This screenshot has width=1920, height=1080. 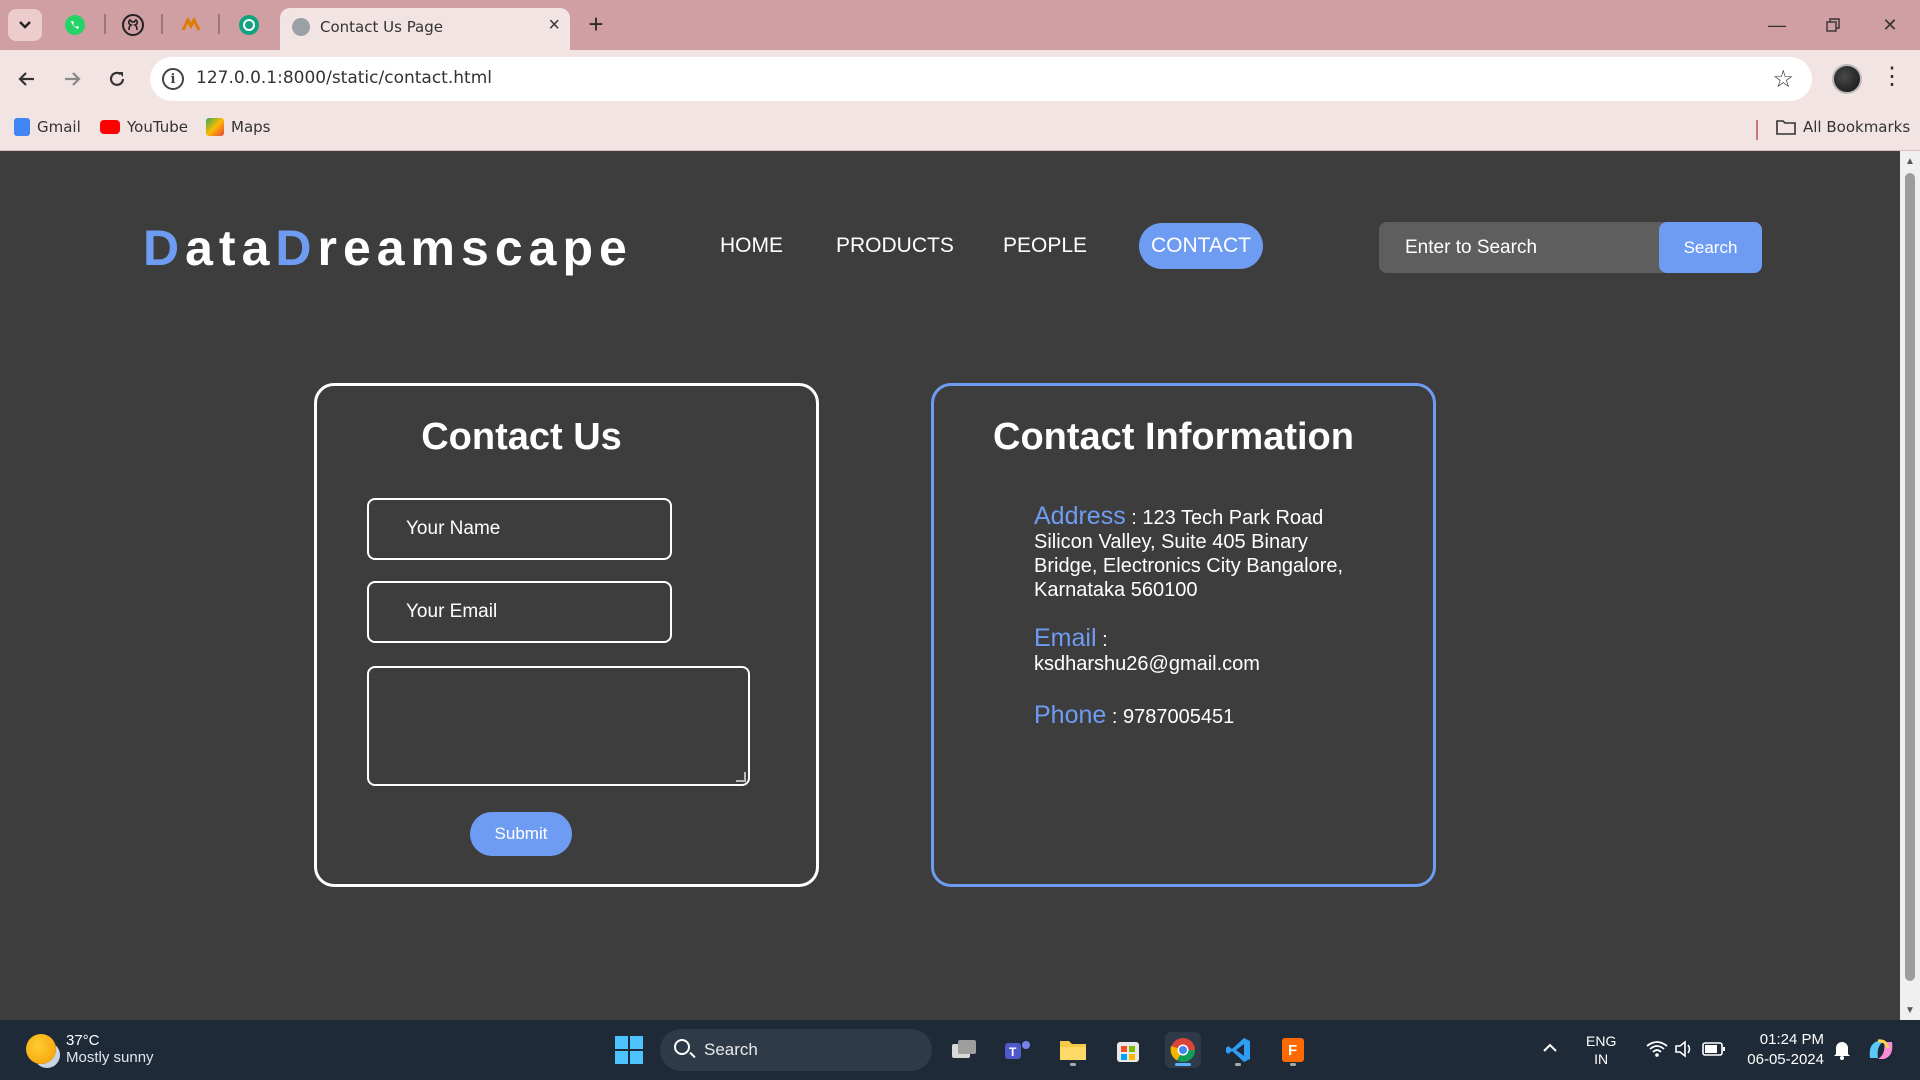 I want to click on phone-block: Phone : 9787005451, so click(x=1134, y=715).